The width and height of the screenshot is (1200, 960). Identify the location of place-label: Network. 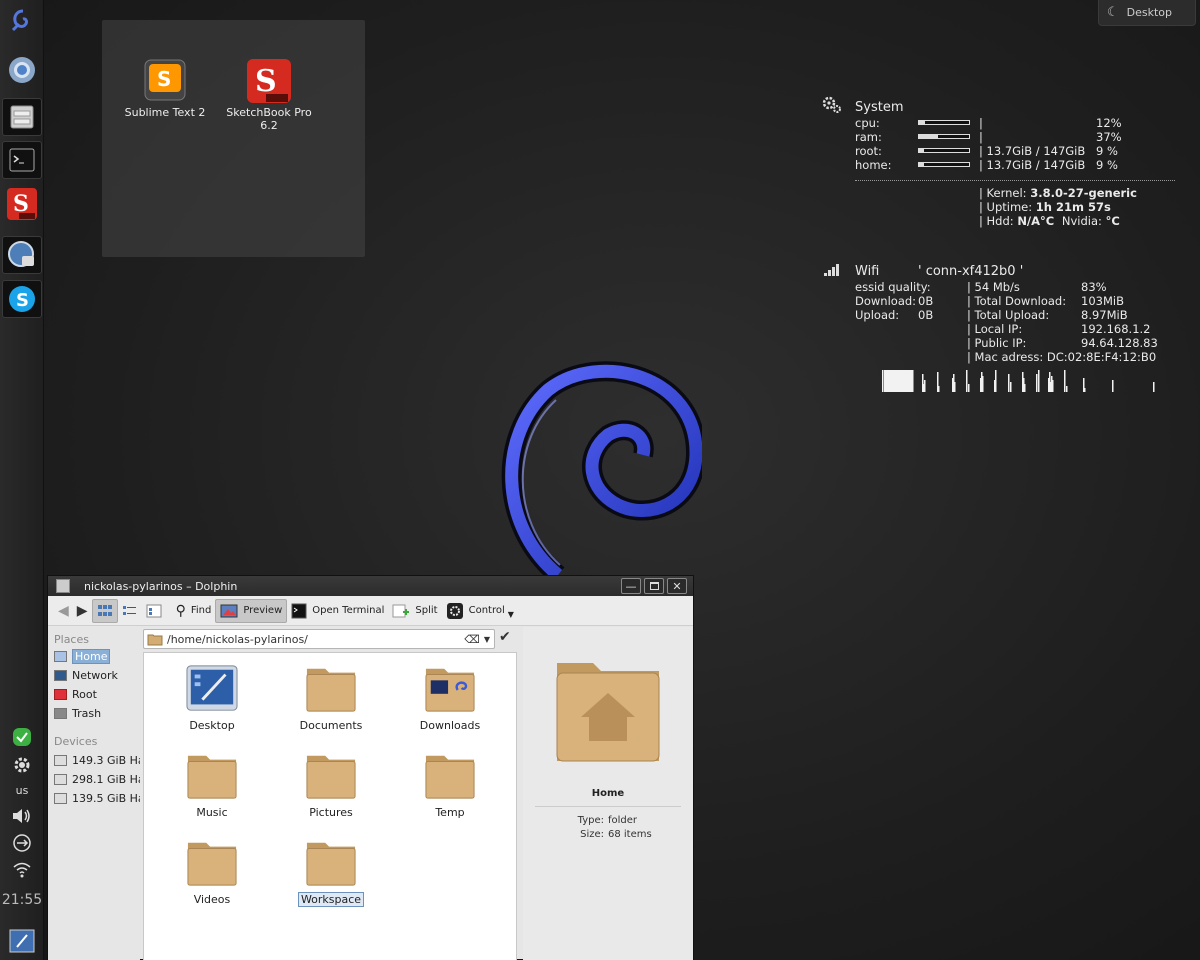
(95, 675).